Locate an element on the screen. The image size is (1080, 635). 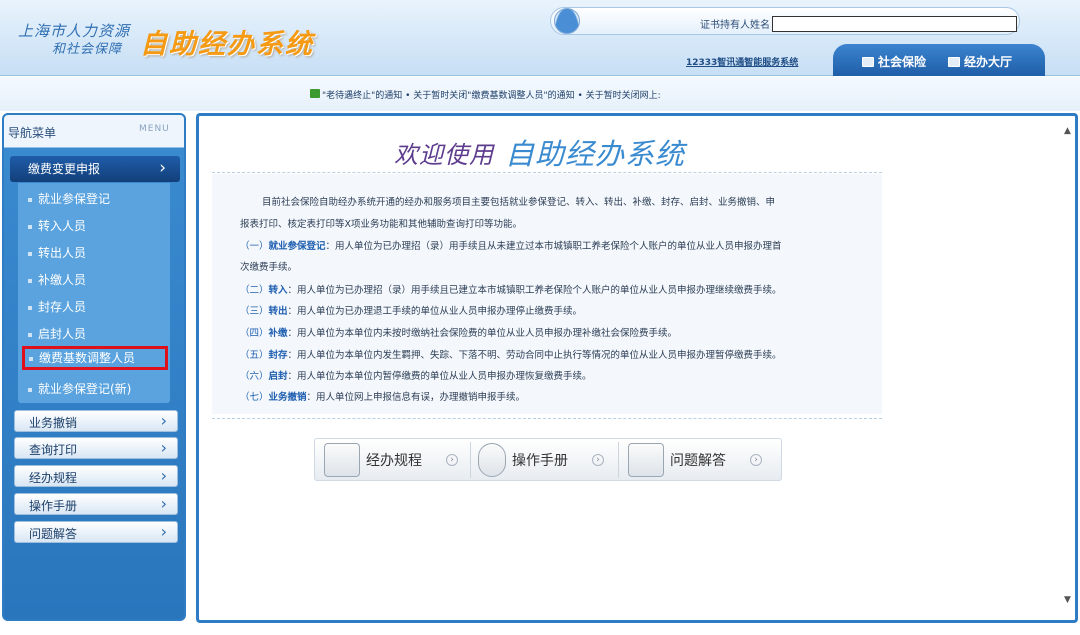
tab-label: 经办大厅 is located at coordinates (988, 62).